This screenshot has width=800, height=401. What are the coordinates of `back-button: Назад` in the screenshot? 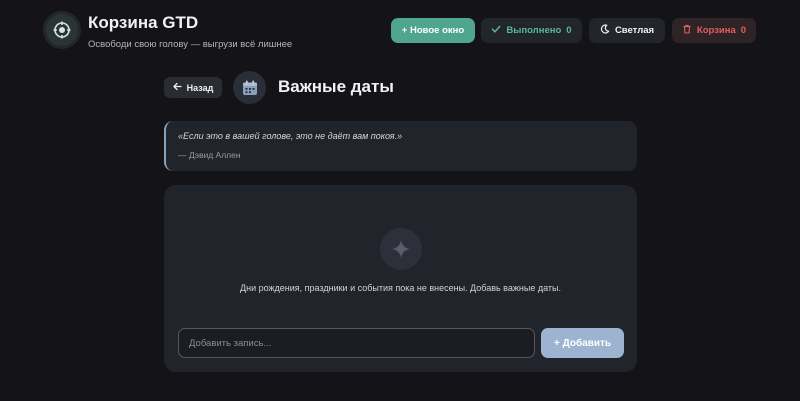 It's located at (193, 87).